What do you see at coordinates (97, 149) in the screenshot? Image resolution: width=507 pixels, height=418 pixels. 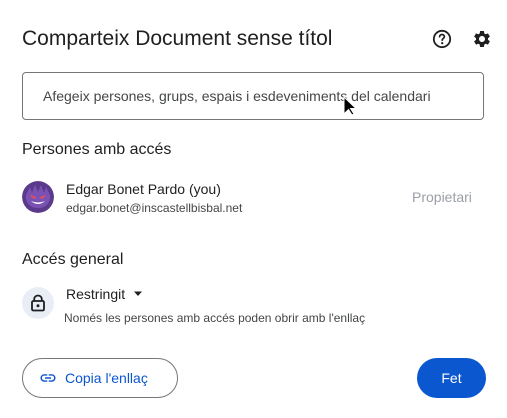 I see `people-with-access-heading: Persones amb accés` at bounding box center [97, 149].